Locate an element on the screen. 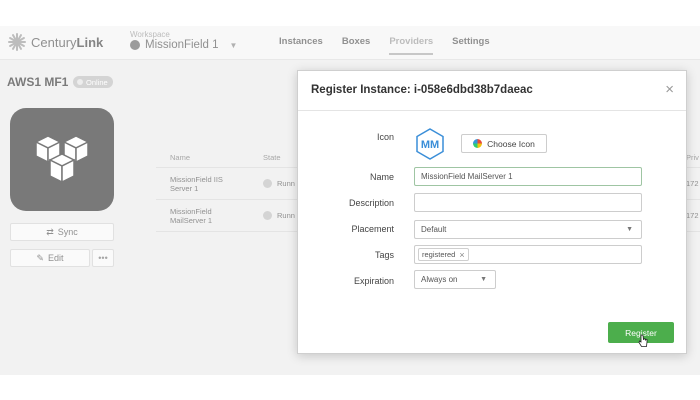 The image size is (700, 400). placement-select: Default ▼ is located at coordinates (528, 229).